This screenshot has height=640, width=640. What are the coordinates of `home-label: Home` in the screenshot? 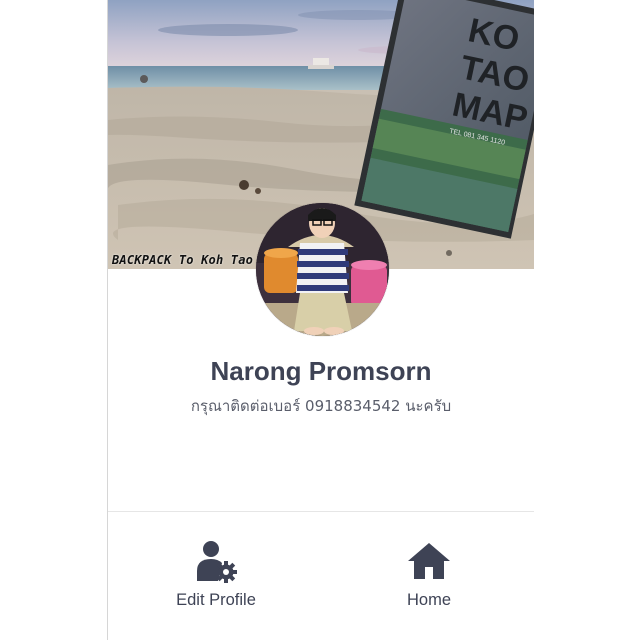 It's located at (428, 600).